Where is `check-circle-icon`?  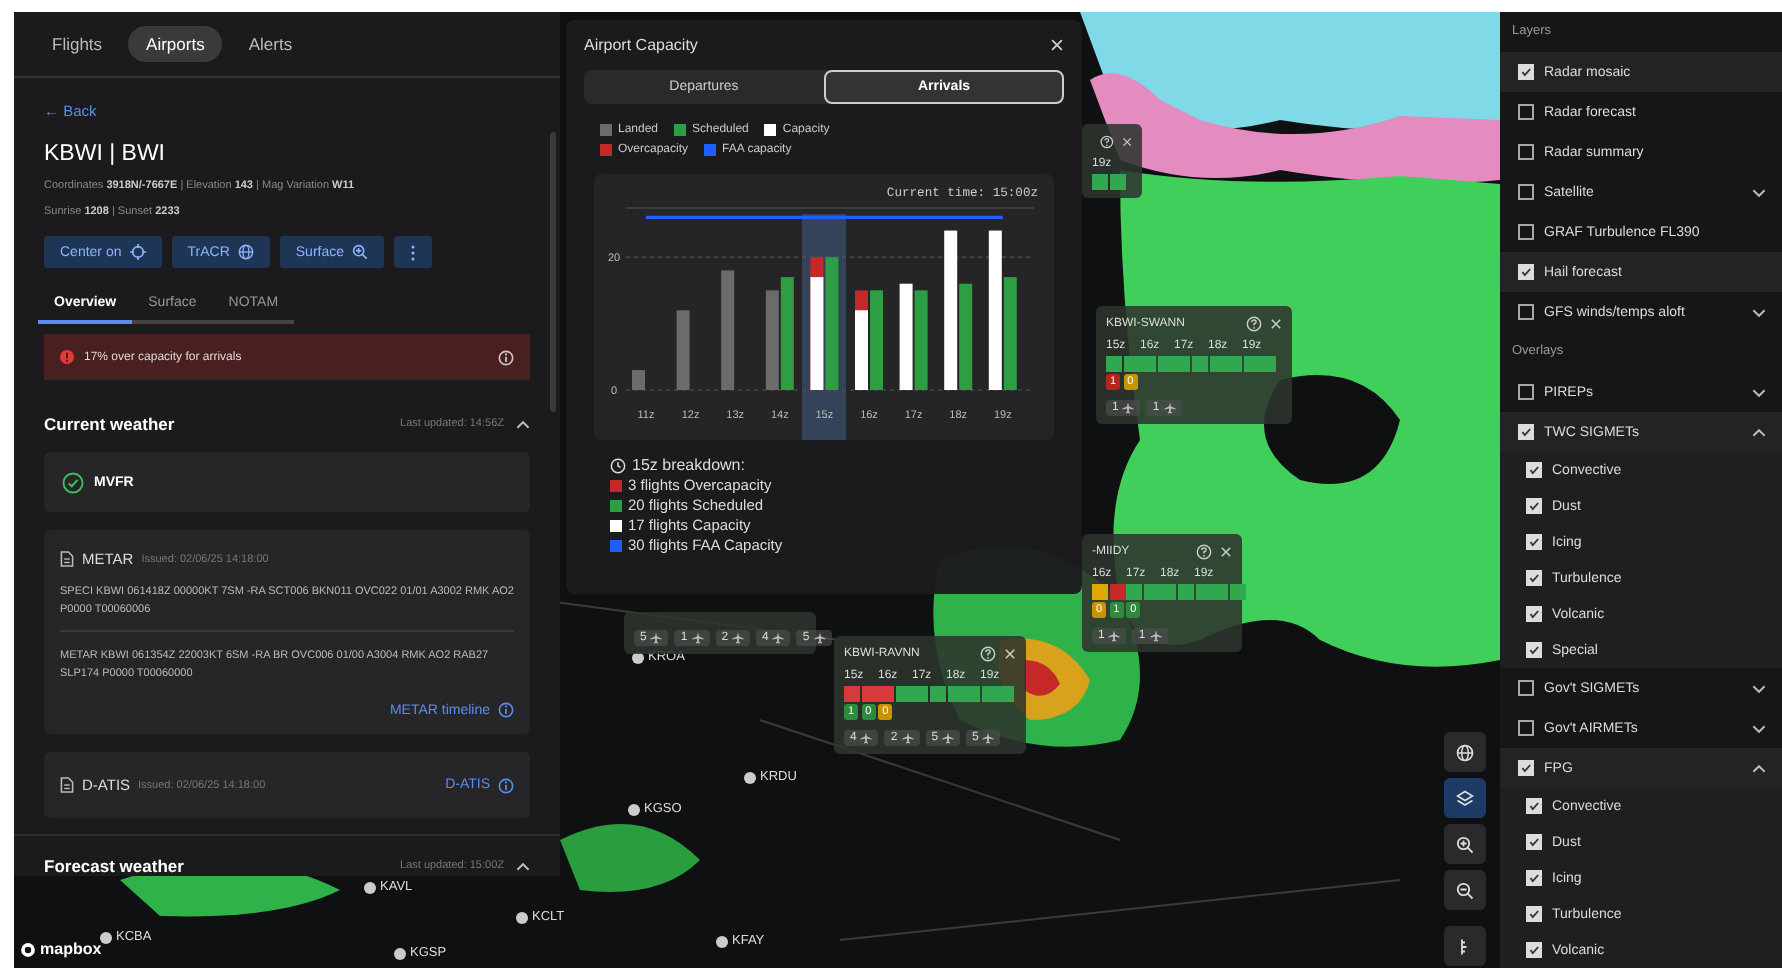
check-circle-icon is located at coordinates (73, 482).